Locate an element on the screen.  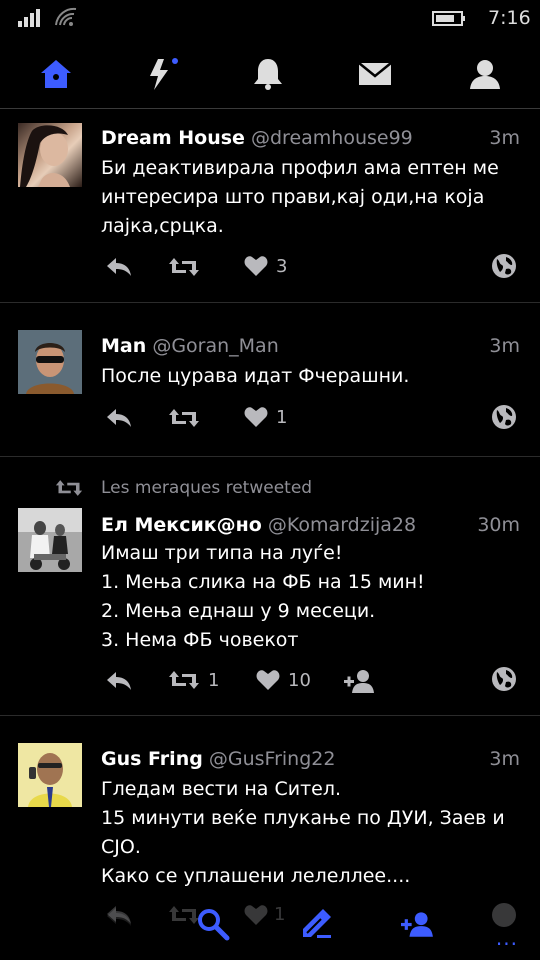
tweet-text: После цурава идат Фчерашни. is located at coordinates (311, 376).